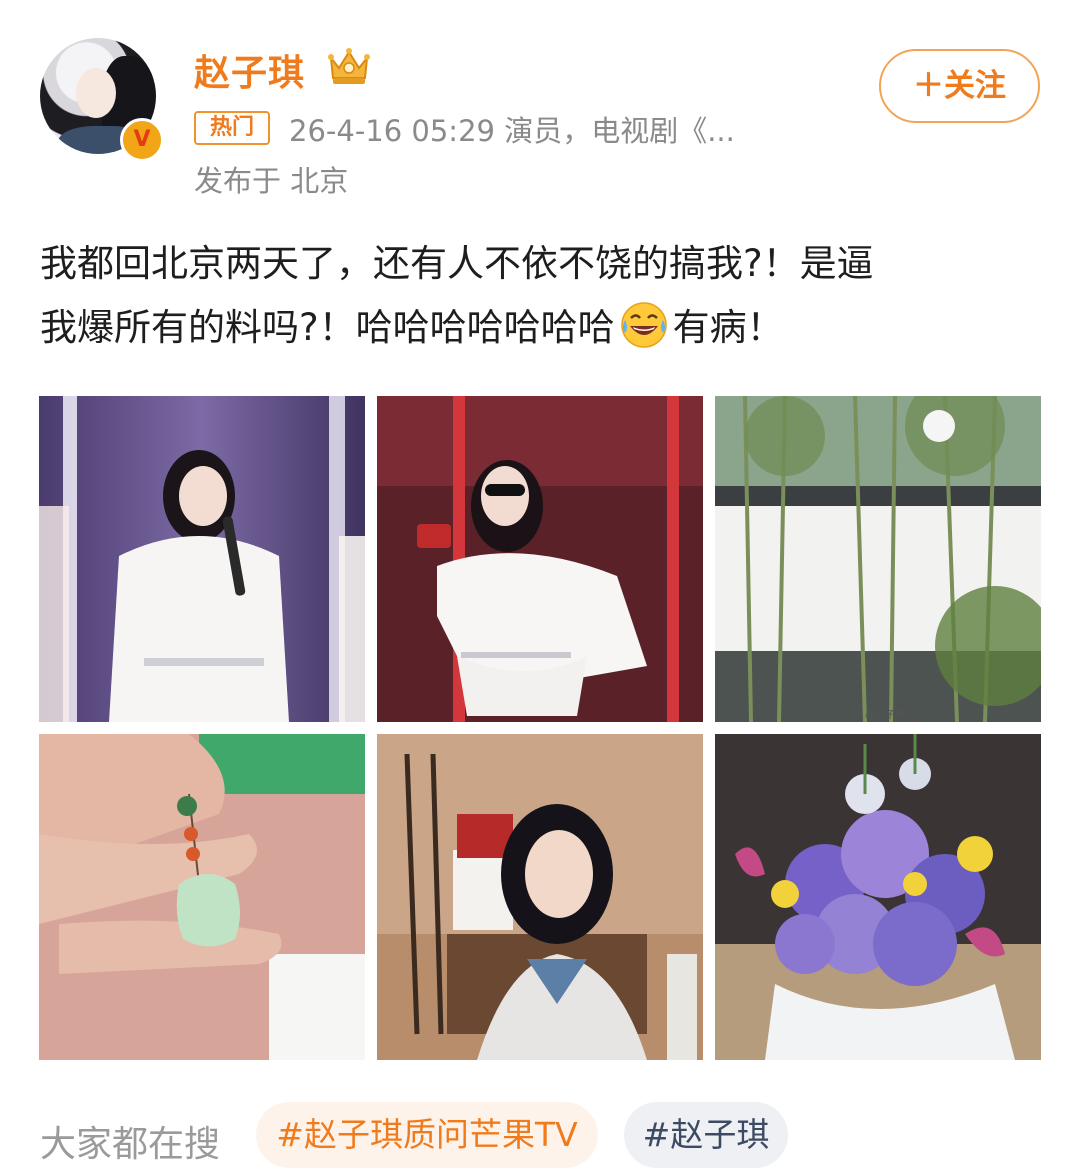 This screenshot has width=1080, height=1171. What do you see at coordinates (427, 1135) in the screenshot?
I see `trending-tag-1: #赵子琪质问芒果TV` at bounding box center [427, 1135].